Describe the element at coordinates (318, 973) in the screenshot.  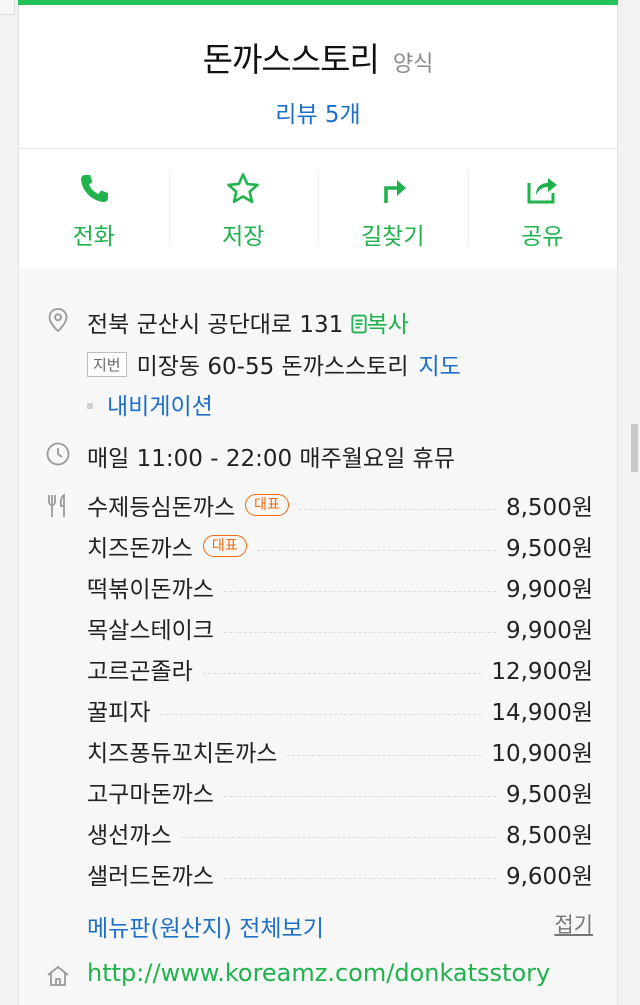
I see `website-link: http://www.koreamz.com/donkatsstory` at that location.